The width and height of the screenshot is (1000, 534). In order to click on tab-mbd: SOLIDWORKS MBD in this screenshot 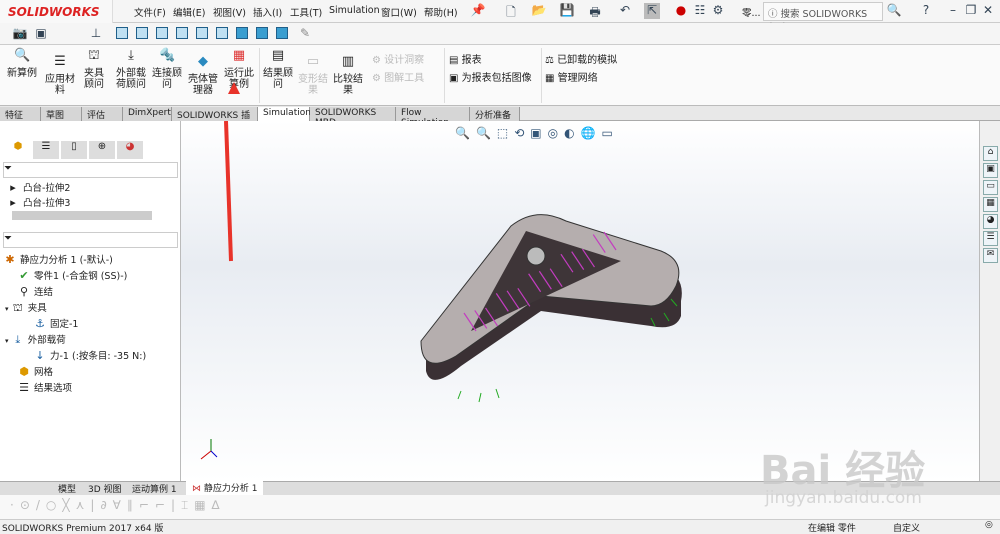, I will do `click(353, 117)`.